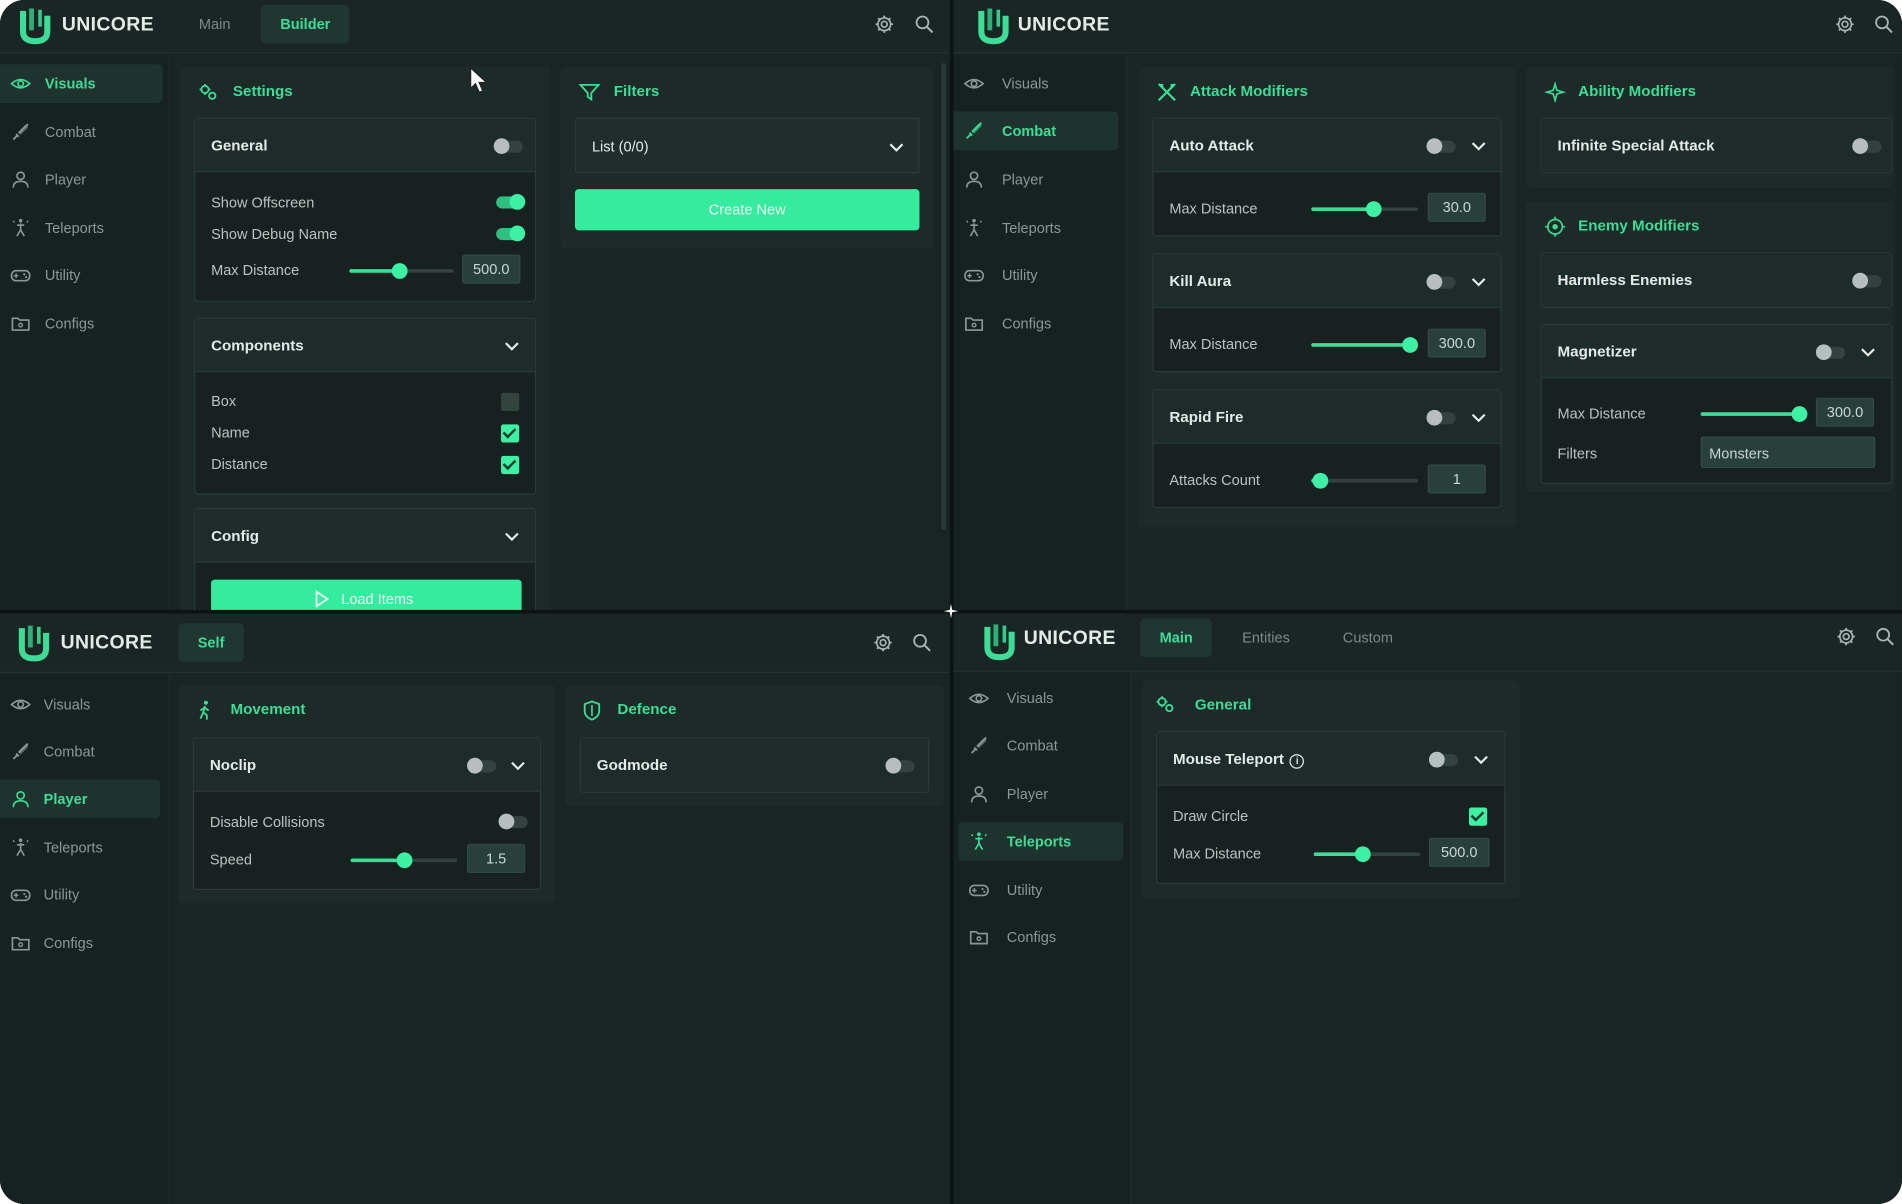 The image size is (1902, 1204). What do you see at coordinates (511, 201) in the screenshot?
I see `show-offscreen-toggle` at bounding box center [511, 201].